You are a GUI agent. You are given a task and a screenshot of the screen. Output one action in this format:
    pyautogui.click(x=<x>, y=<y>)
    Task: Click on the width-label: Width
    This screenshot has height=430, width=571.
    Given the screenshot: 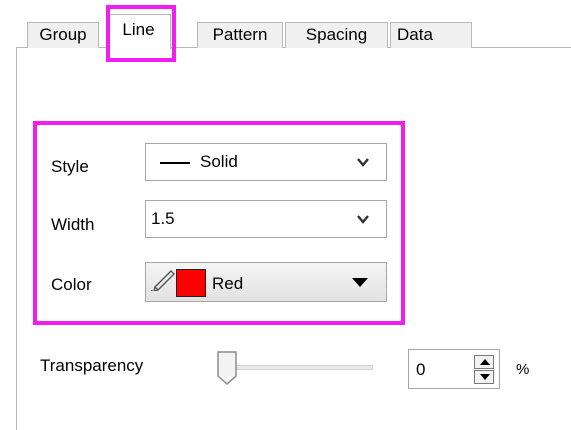 What is the action you would take?
    pyautogui.click(x=73, y=224)
    